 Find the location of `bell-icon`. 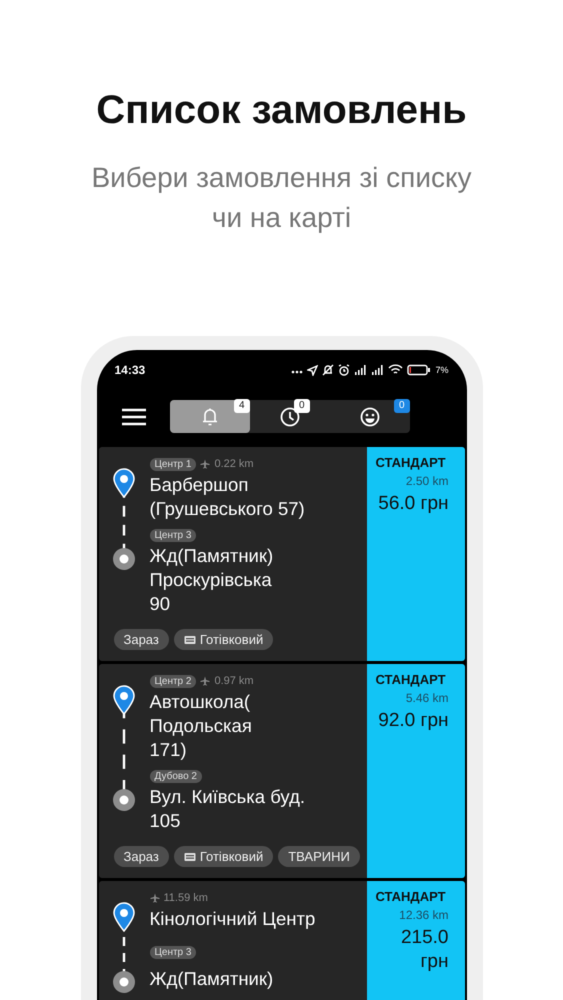

bell-icon is located at coordinates (209, 416).